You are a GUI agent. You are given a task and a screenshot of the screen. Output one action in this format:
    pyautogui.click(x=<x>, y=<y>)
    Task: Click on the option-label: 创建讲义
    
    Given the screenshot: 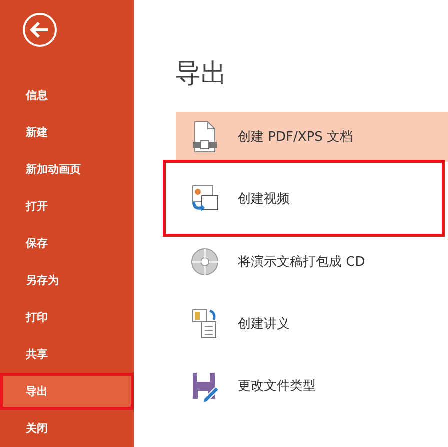 What is the action you would take?
    pyautogui.click(x=264, y=324)
    